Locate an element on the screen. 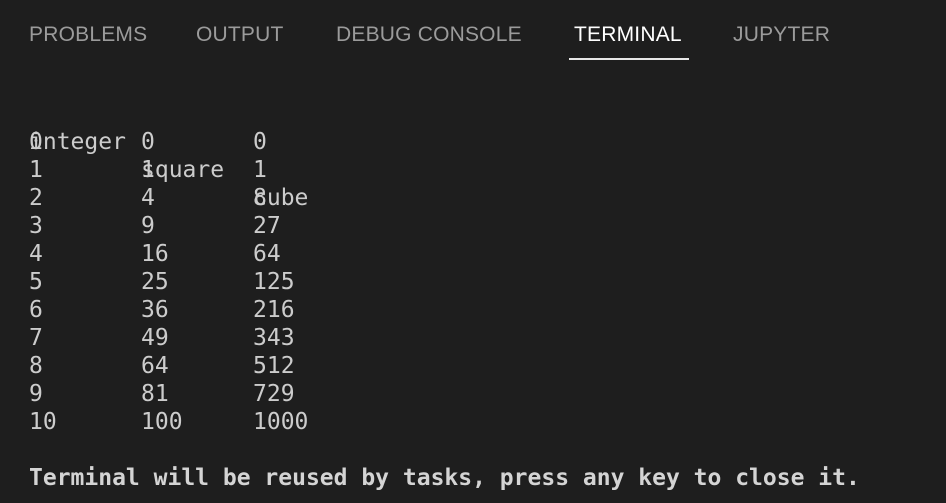  integer-value: 0 is located at coordinates (36, 142).